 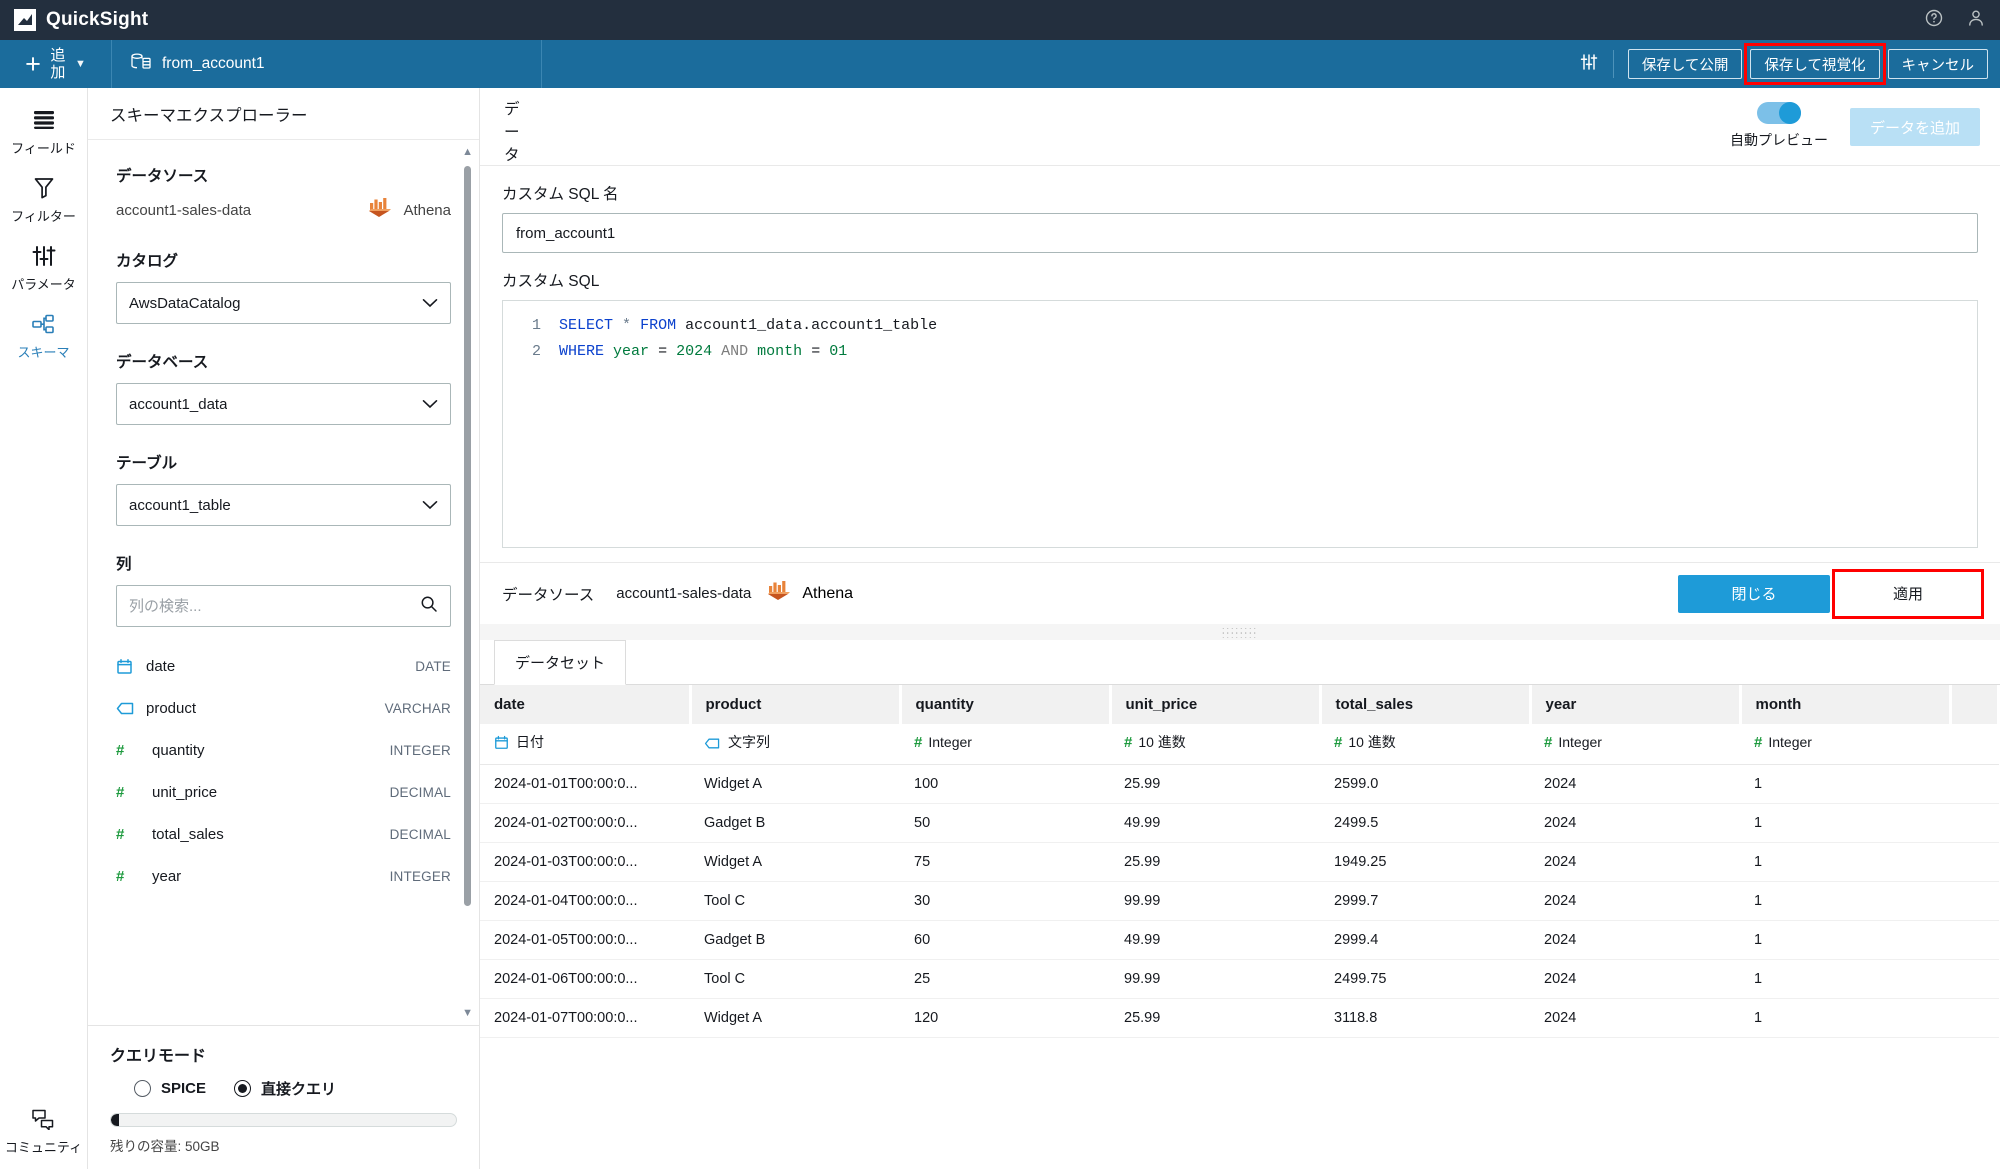 I want to click on sidebar-item-label: スキーマ, so click(x=43, y=352).